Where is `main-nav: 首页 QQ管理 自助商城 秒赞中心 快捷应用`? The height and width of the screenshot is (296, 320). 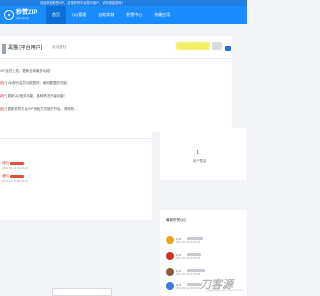
main-nav: 首页 QQ管理 自助商城 秒赞中心 快捷应用 is located at coordinates (111, 15).